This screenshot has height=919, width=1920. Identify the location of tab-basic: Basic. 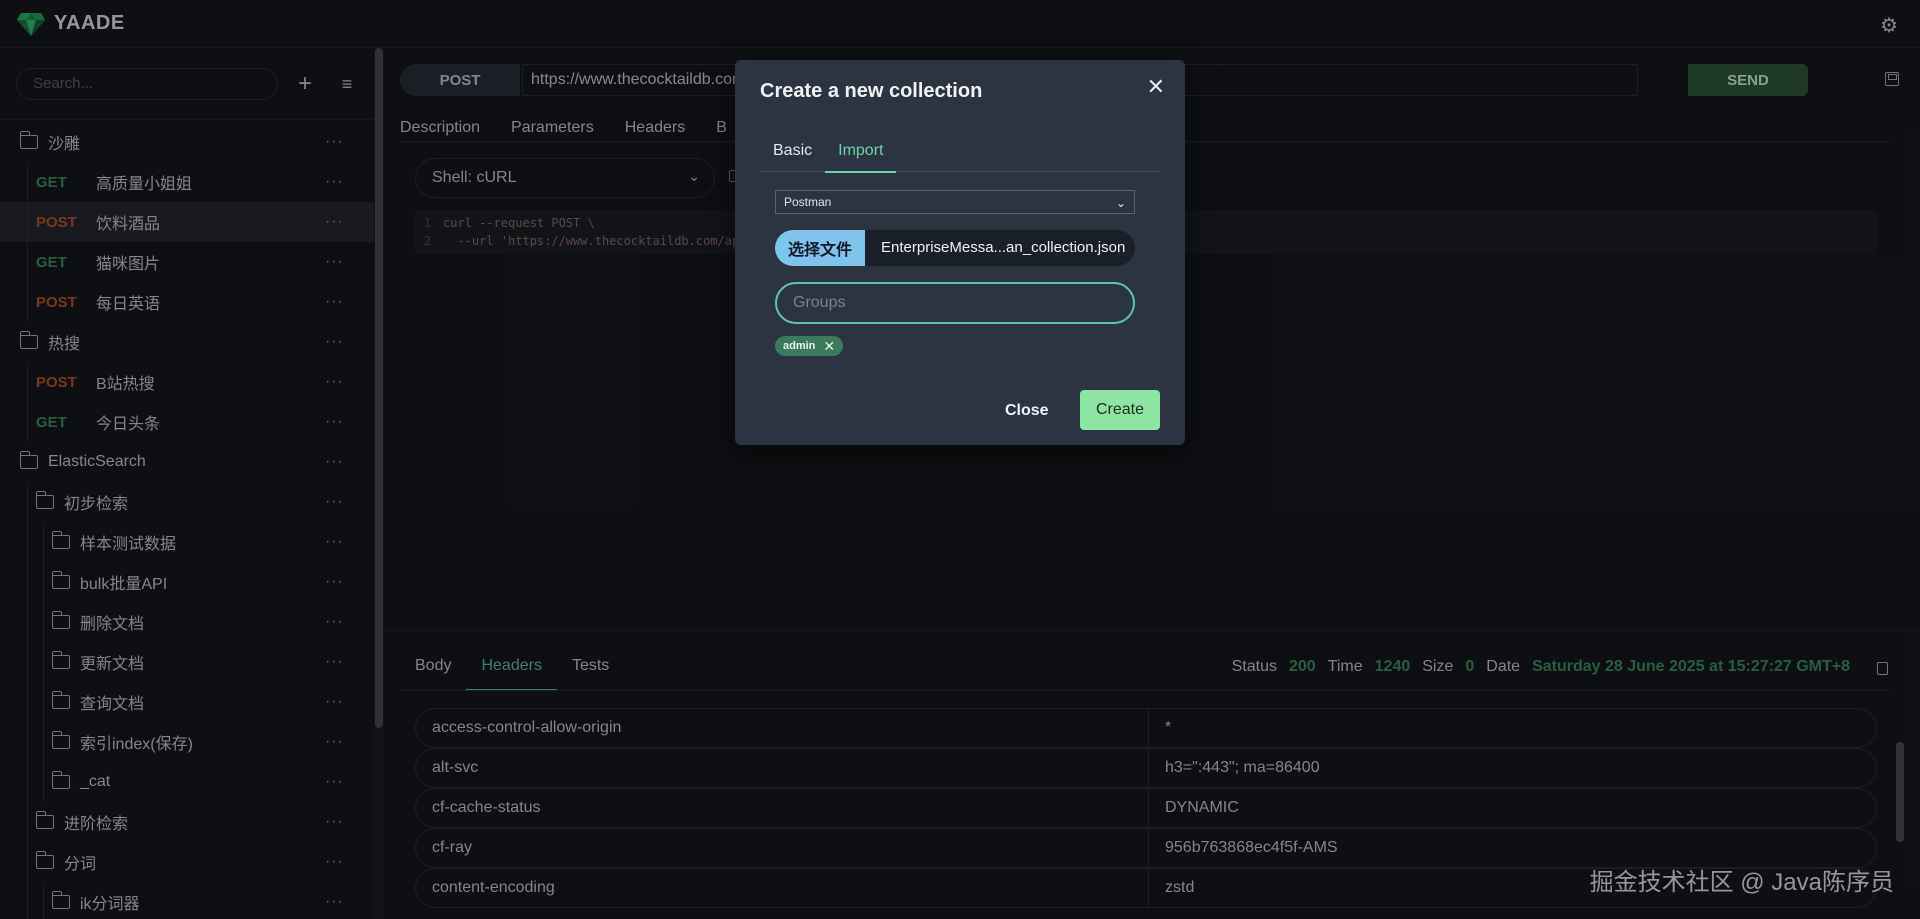
(792, 154).